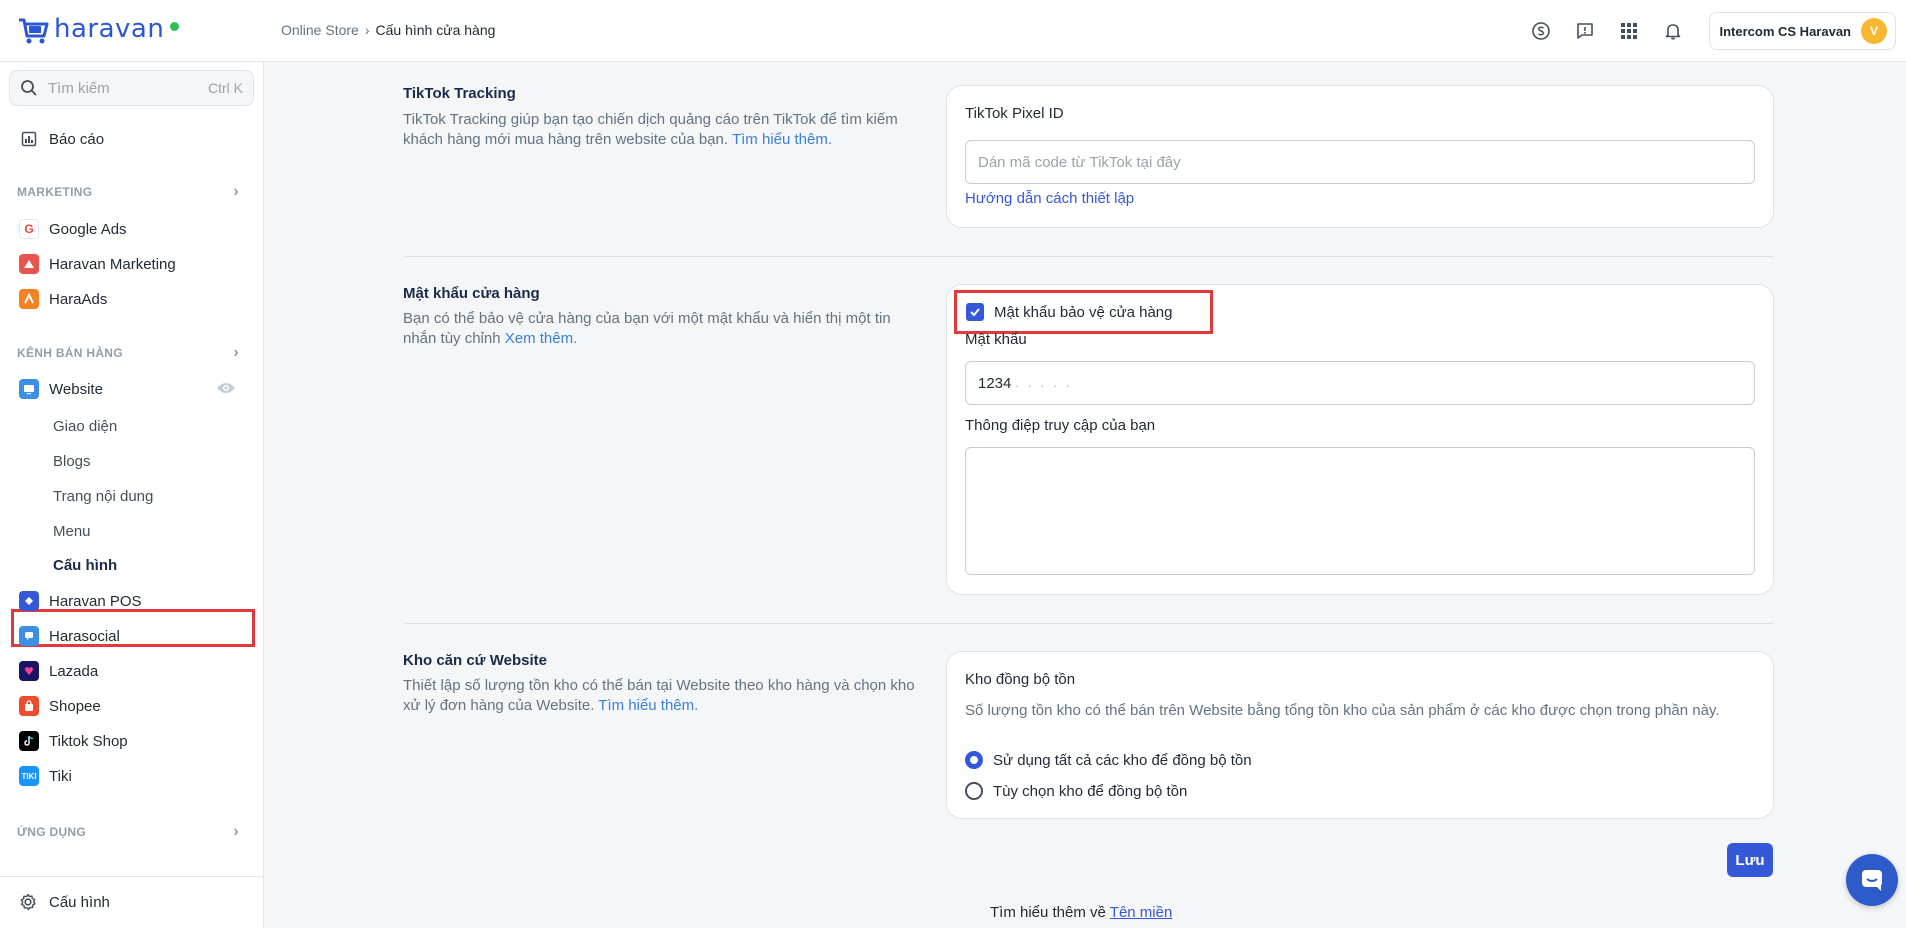  What do you see at coordinates (1360, 383) in the screenshot?
I see `password-input: 1234 . . . . .` at bounding box center [1360, 383].